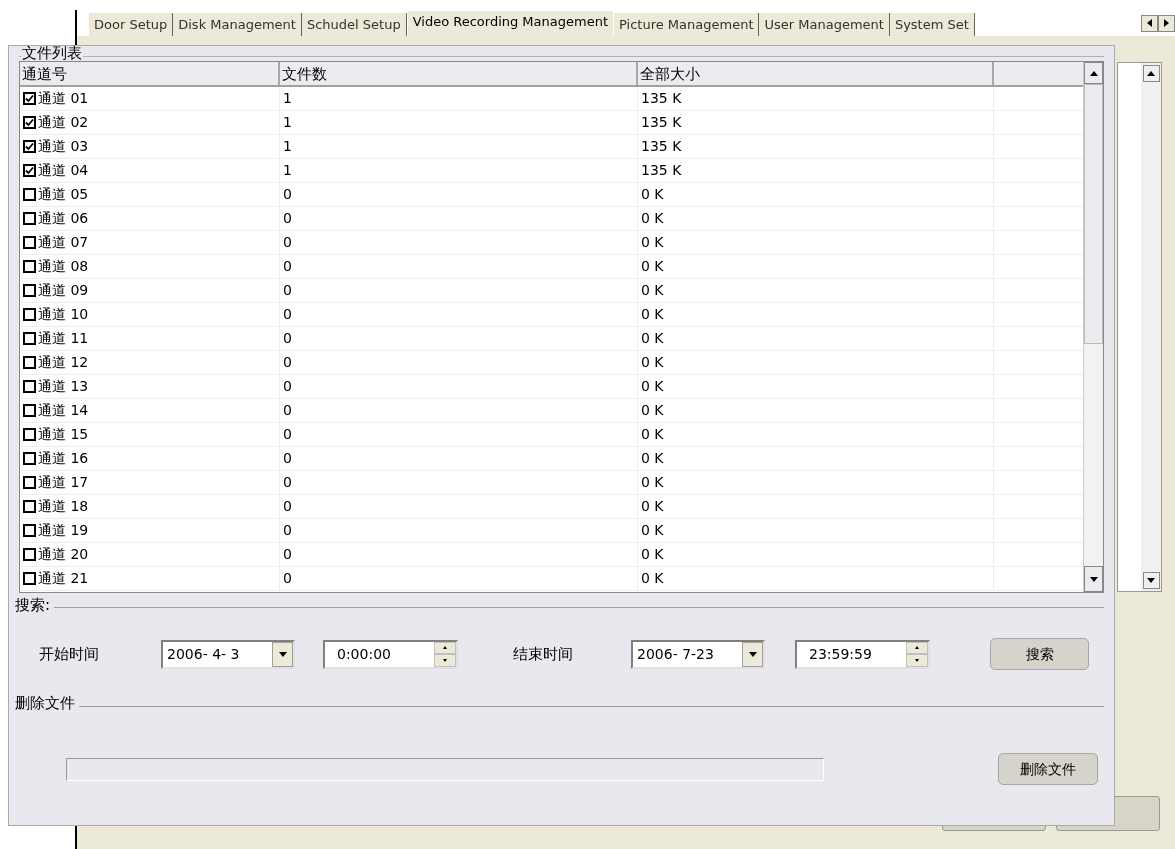  What do you see at coordinates (47, 703) in the screenshot?
I see `group-title: 删除文件` at bounding box center [47, 703].